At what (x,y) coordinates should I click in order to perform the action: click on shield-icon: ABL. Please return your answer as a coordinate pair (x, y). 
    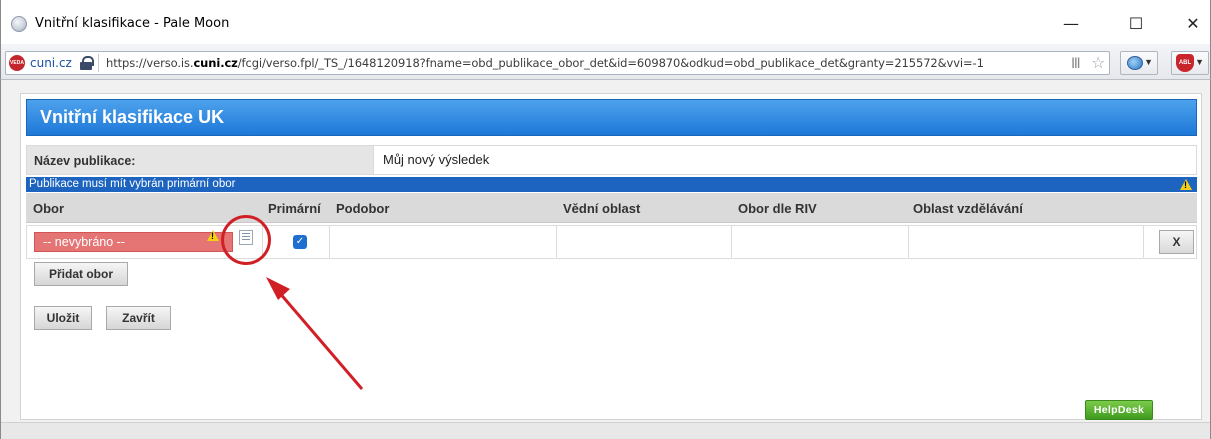
    Looking at the image, I should click on (1185, 63).